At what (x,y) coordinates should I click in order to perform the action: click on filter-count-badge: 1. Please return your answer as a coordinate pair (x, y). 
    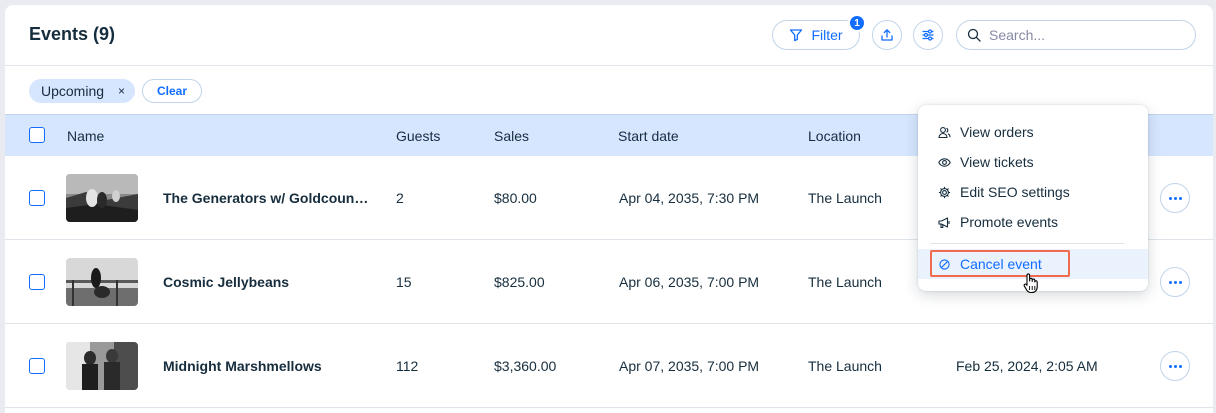
    Looking at the image, I should click on (857, 23).